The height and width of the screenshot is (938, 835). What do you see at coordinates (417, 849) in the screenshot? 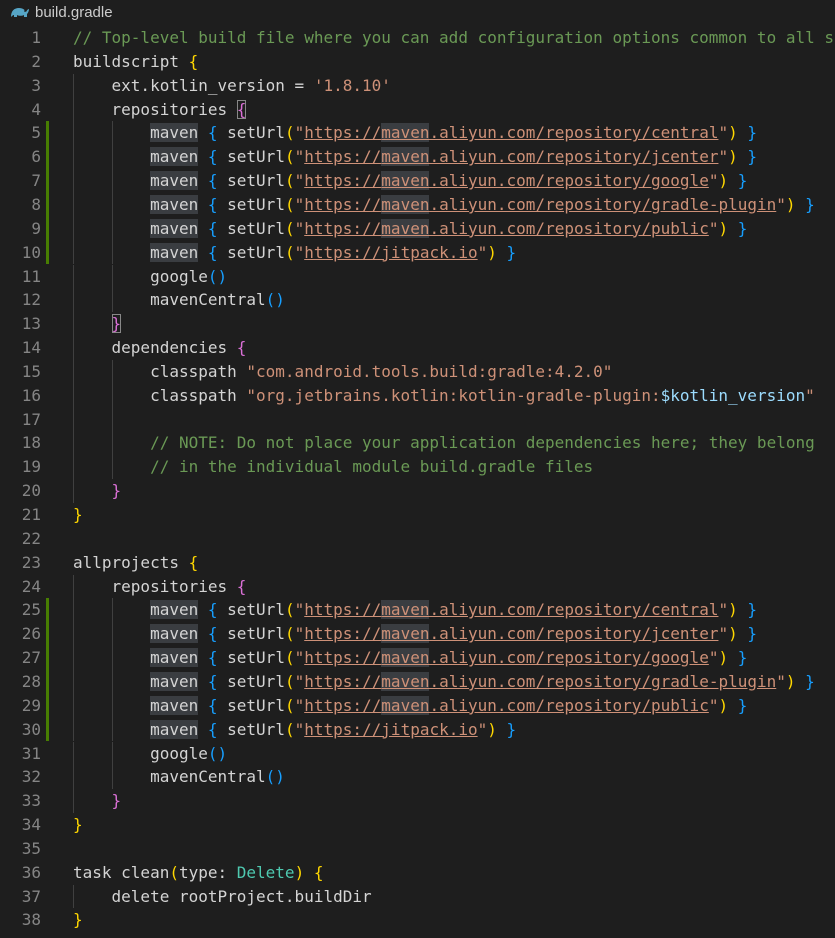
I see `code-line: 35` at bounding box center [417, 849].